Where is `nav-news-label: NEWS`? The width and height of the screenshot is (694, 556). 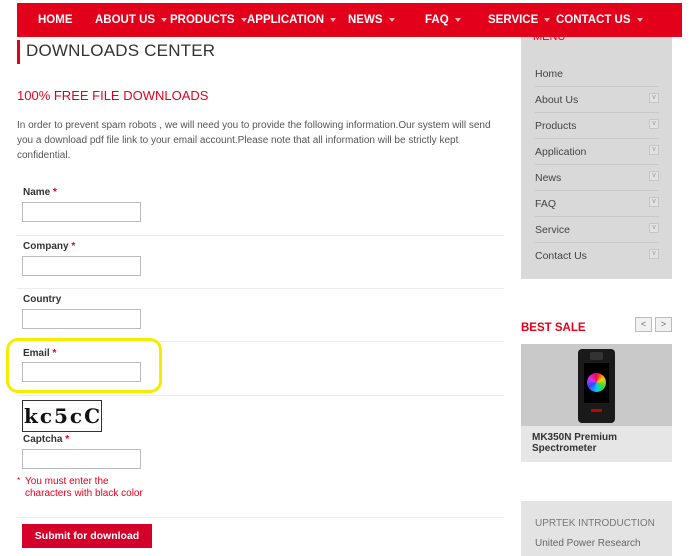 nav-news-label: NEWS is located at coordinates (365, 20).